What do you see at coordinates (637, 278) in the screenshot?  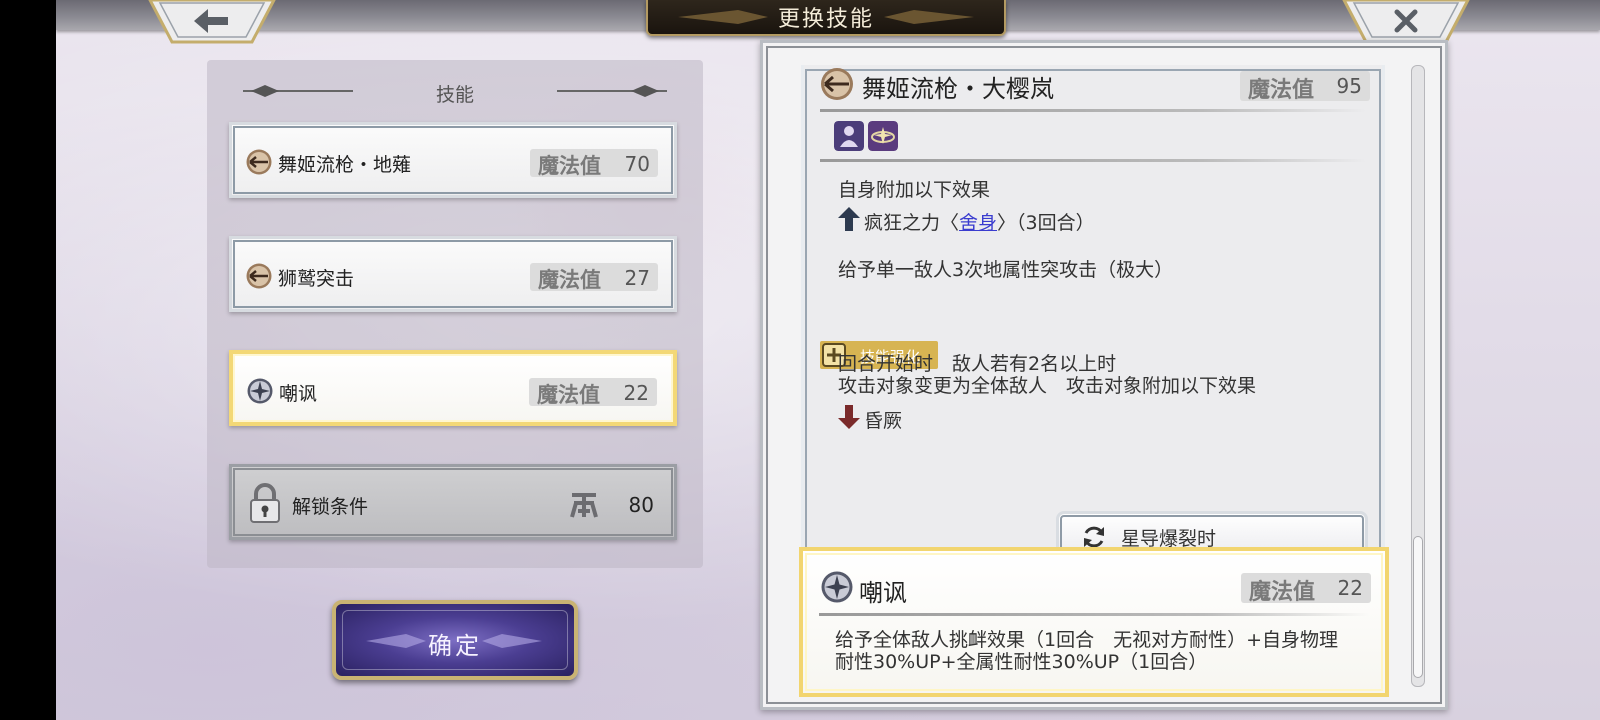 I see `mp-value: 27` at bounding box center [637, 278].